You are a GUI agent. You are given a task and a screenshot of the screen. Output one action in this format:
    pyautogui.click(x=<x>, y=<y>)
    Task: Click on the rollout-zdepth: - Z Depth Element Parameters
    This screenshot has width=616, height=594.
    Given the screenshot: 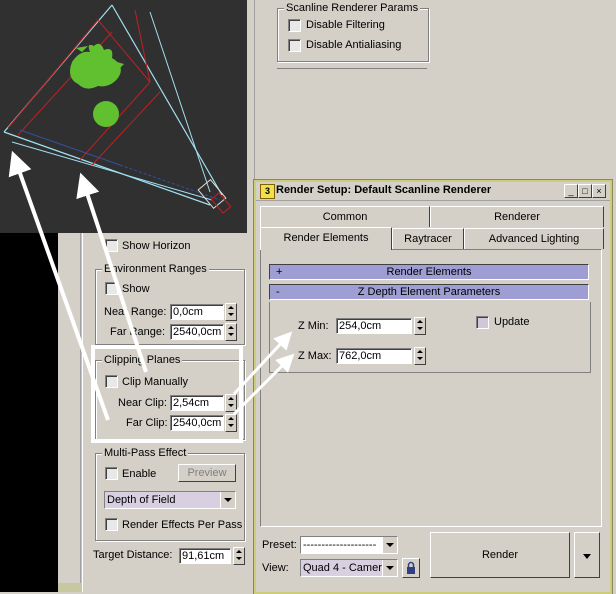 What is the action you would take?
    pyautogui.click(x=429, y=292)
    